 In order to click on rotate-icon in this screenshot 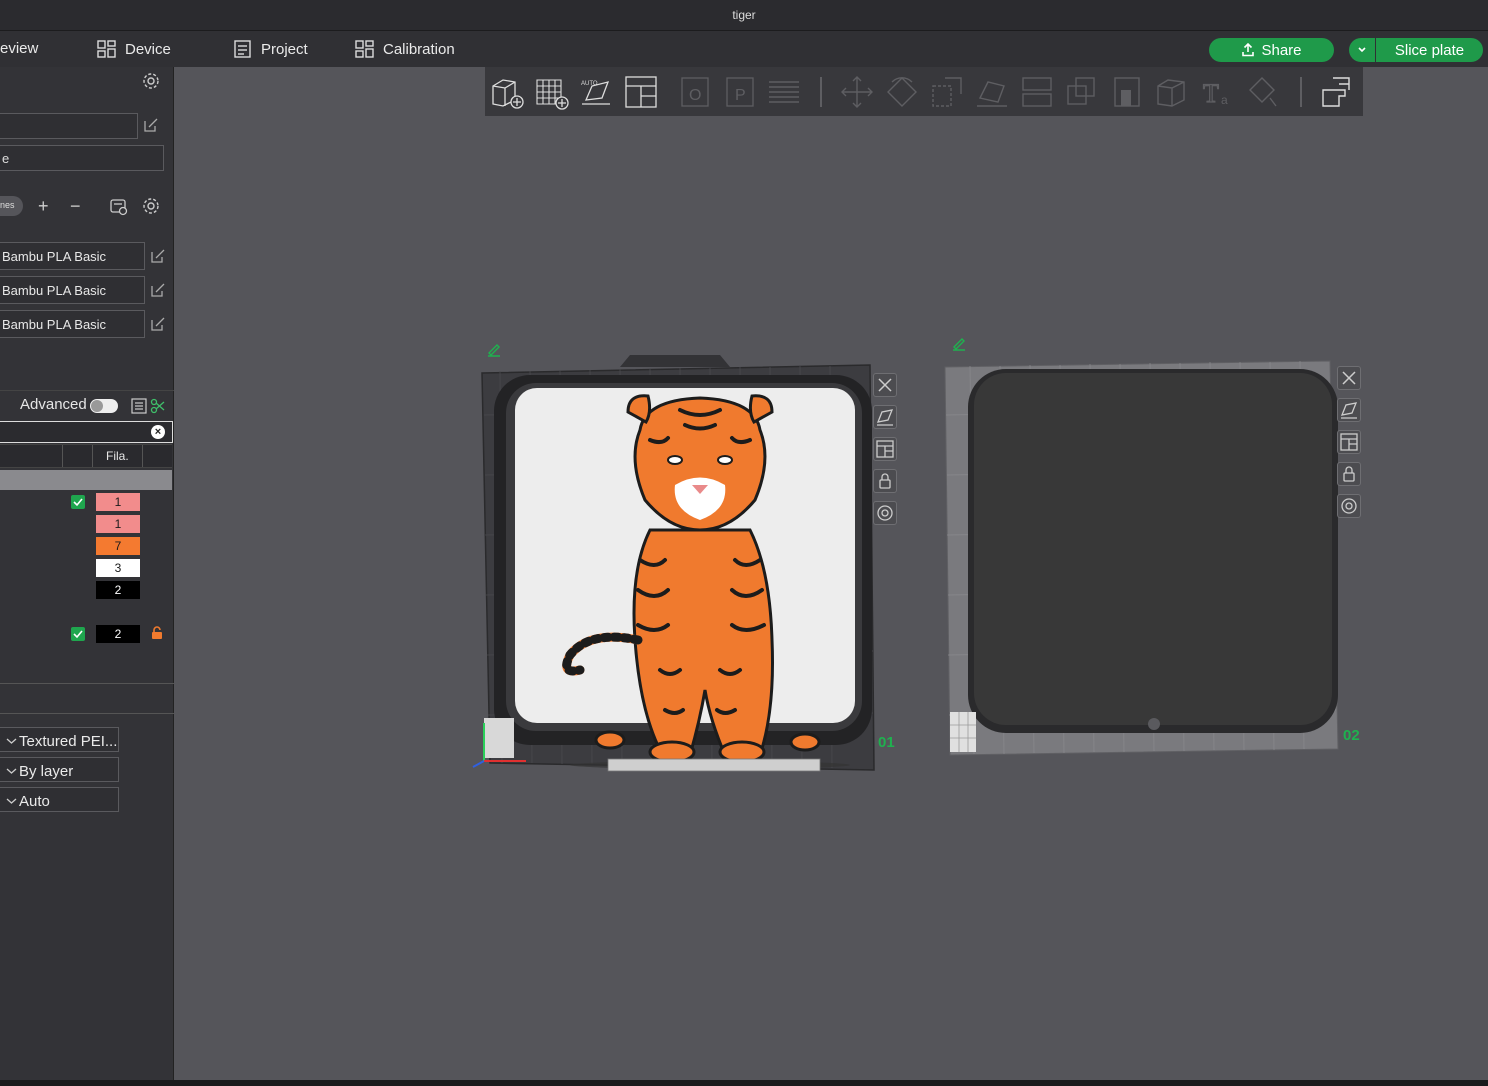, I will do `click(902, 92)`.